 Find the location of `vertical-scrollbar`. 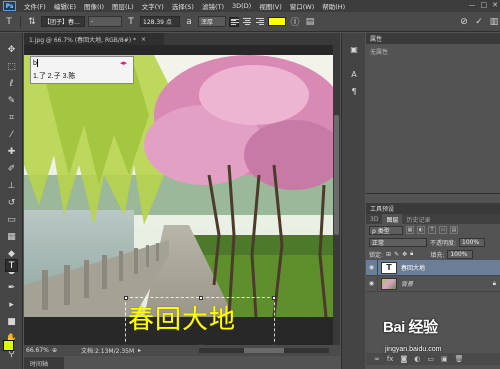

vertical-scrollbar is located at coordinates (336, 195).